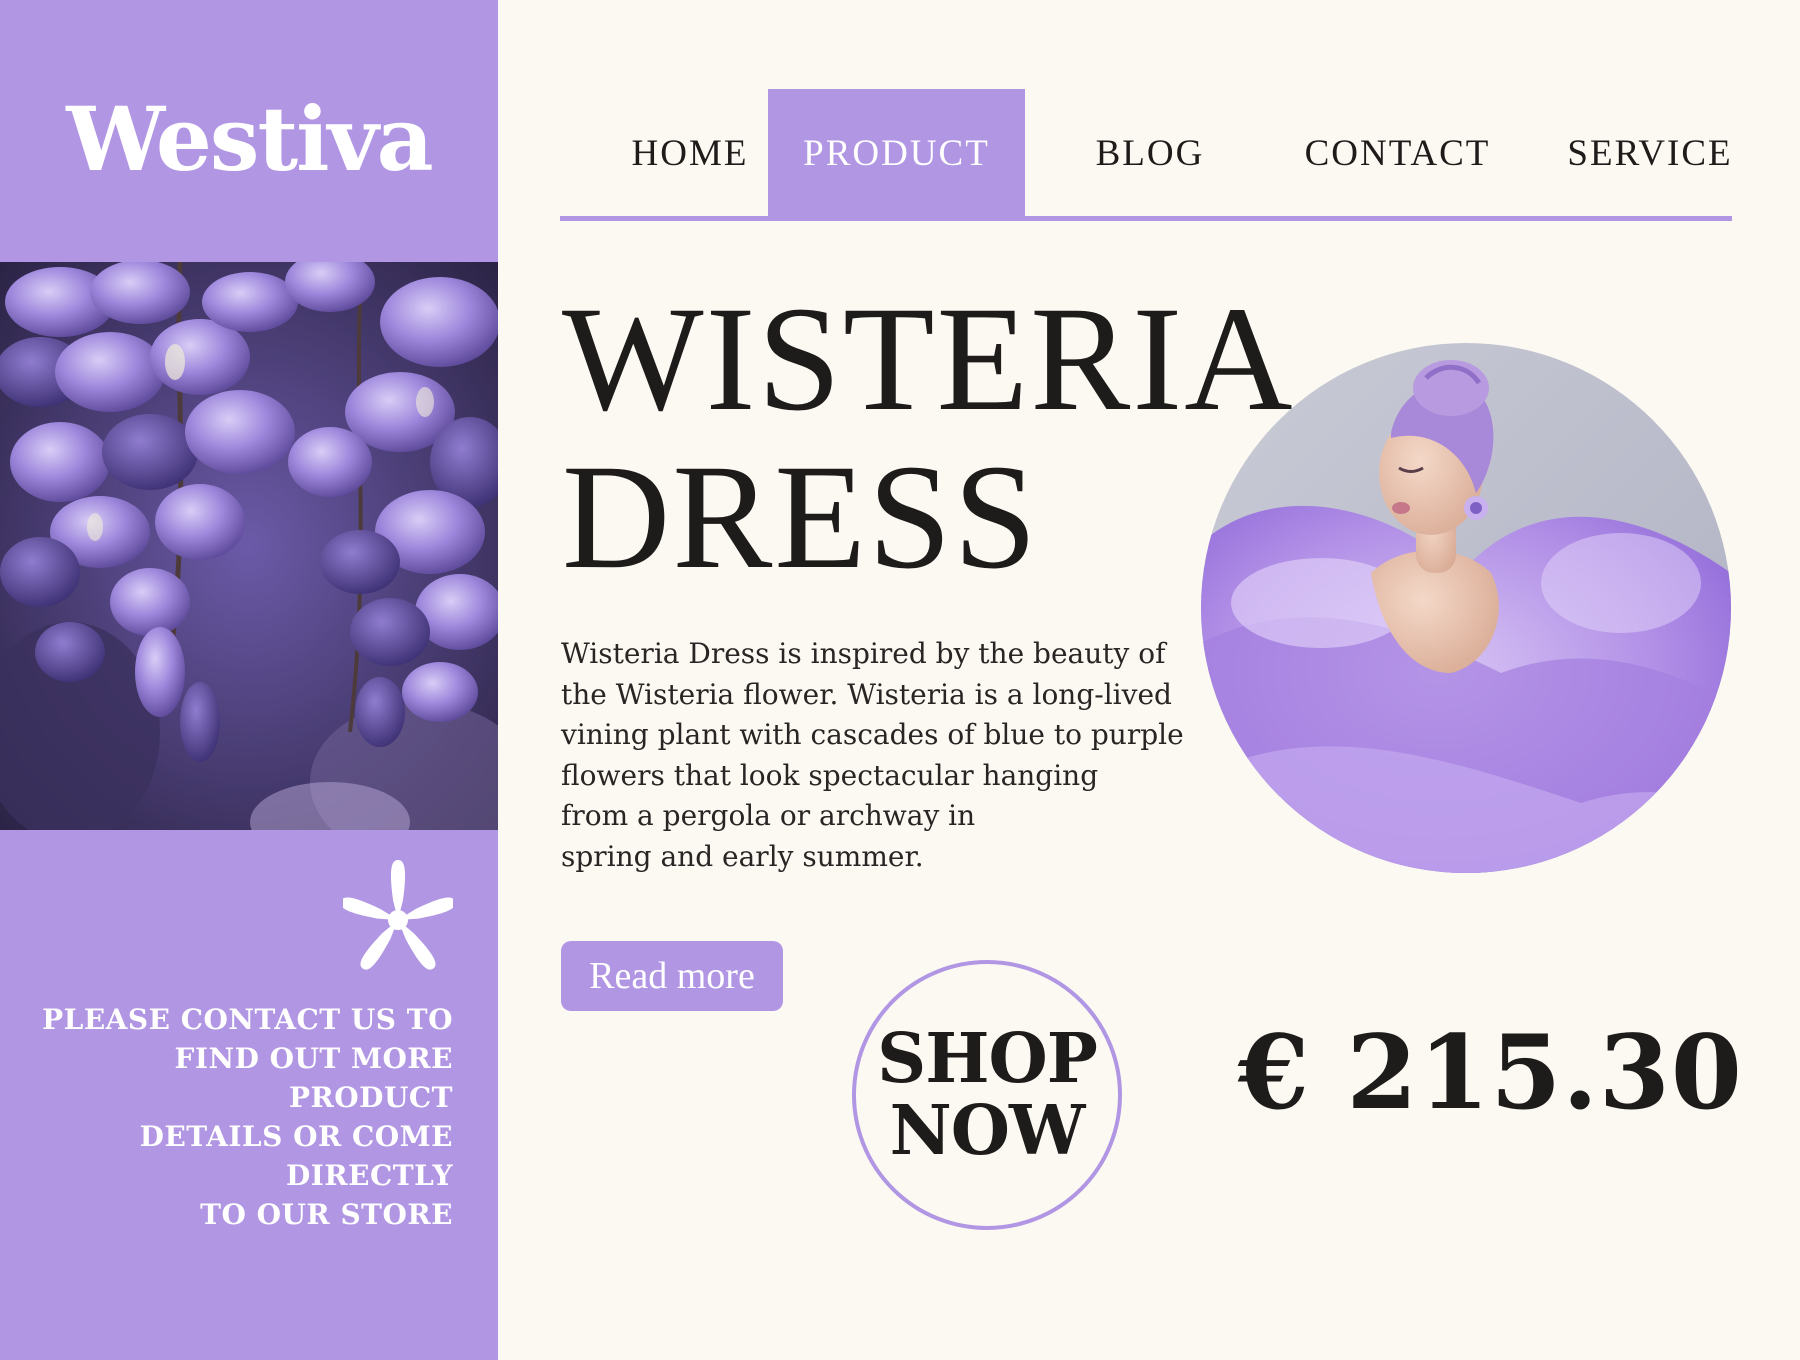 The width and height of the screenshot is (1800, 1360). I want to click on description-line: flowers that look spectacular hanging, so click(830, 775).